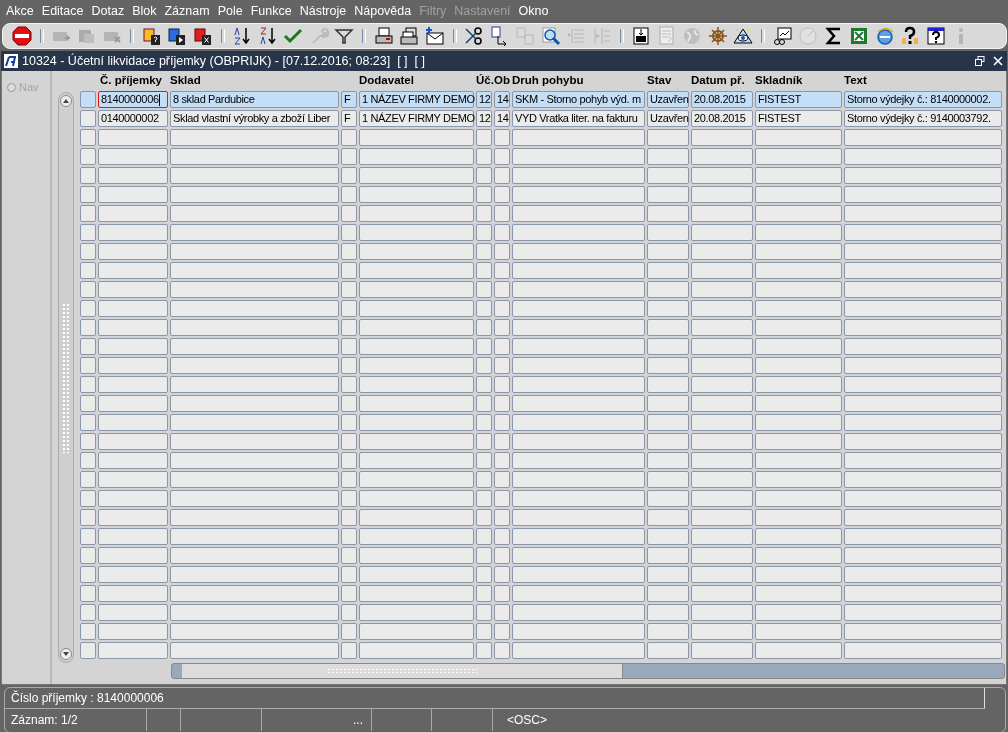 Image resolution: width=1008 pixels, height=732 pixels. What do you see at coordinates (578, 118) in the screenshot?
I see `table-cell: VYD Vratka liter. na fakturu` at bounding box center [578, 118].